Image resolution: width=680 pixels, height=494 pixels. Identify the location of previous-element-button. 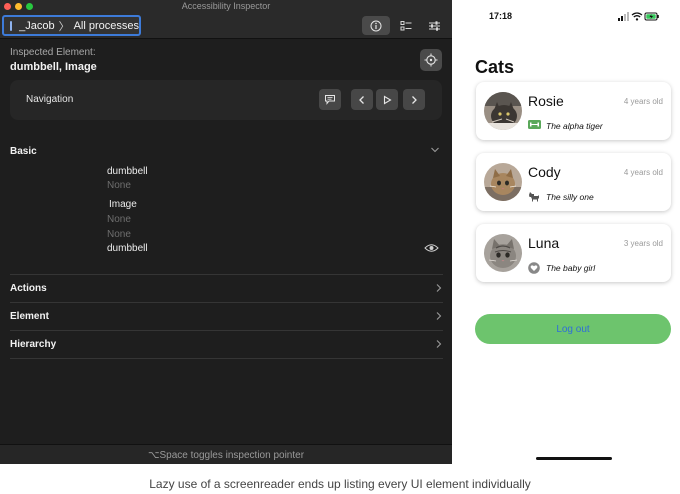
(362, 99).